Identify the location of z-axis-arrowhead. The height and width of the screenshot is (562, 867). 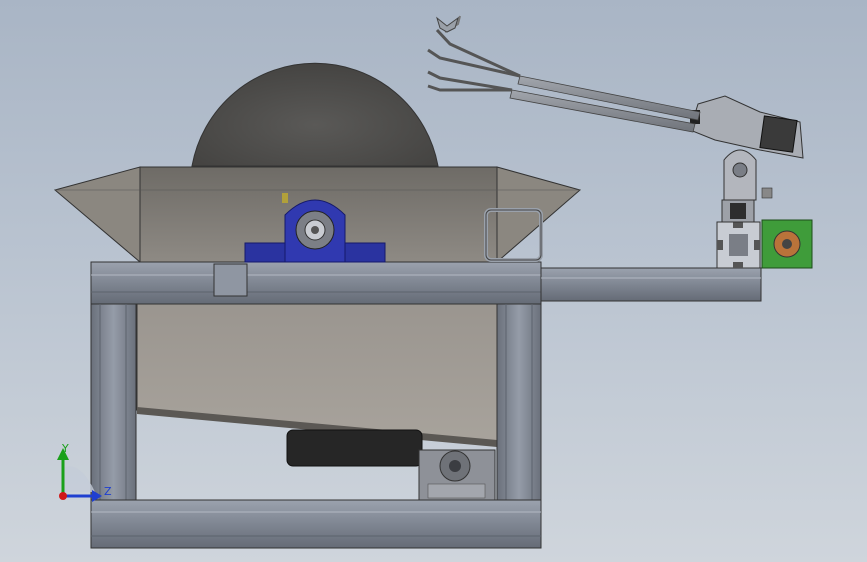
(97, 496).